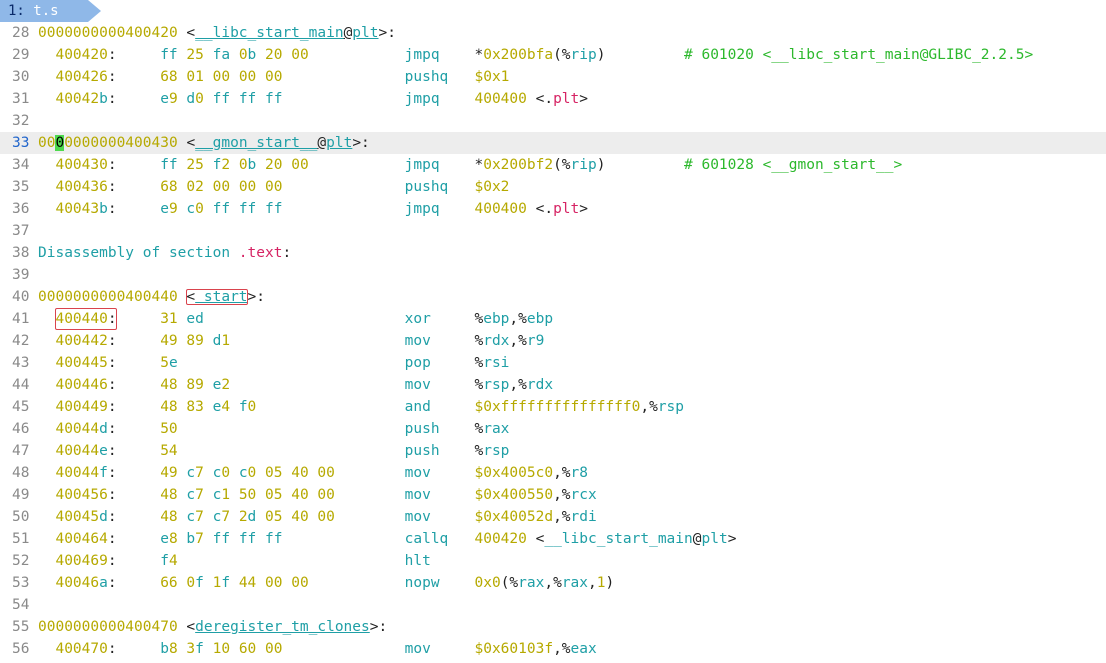  Describe the element at coordinates (21, 517) in the screenshot. I see `line-number: 50` at that location.